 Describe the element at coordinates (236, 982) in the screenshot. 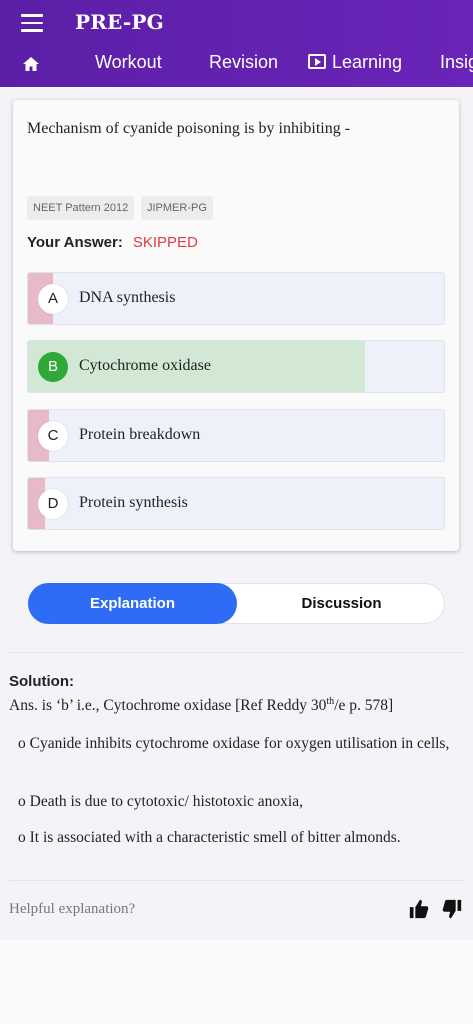

I see `bottom-area` at that location.